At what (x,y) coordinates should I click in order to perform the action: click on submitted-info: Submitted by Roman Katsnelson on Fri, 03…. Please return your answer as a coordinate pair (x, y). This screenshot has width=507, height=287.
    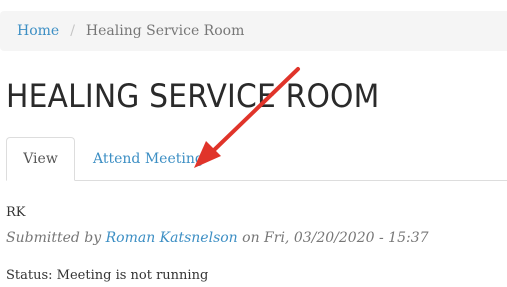
    Looking at the image, I should click on (217, 238).